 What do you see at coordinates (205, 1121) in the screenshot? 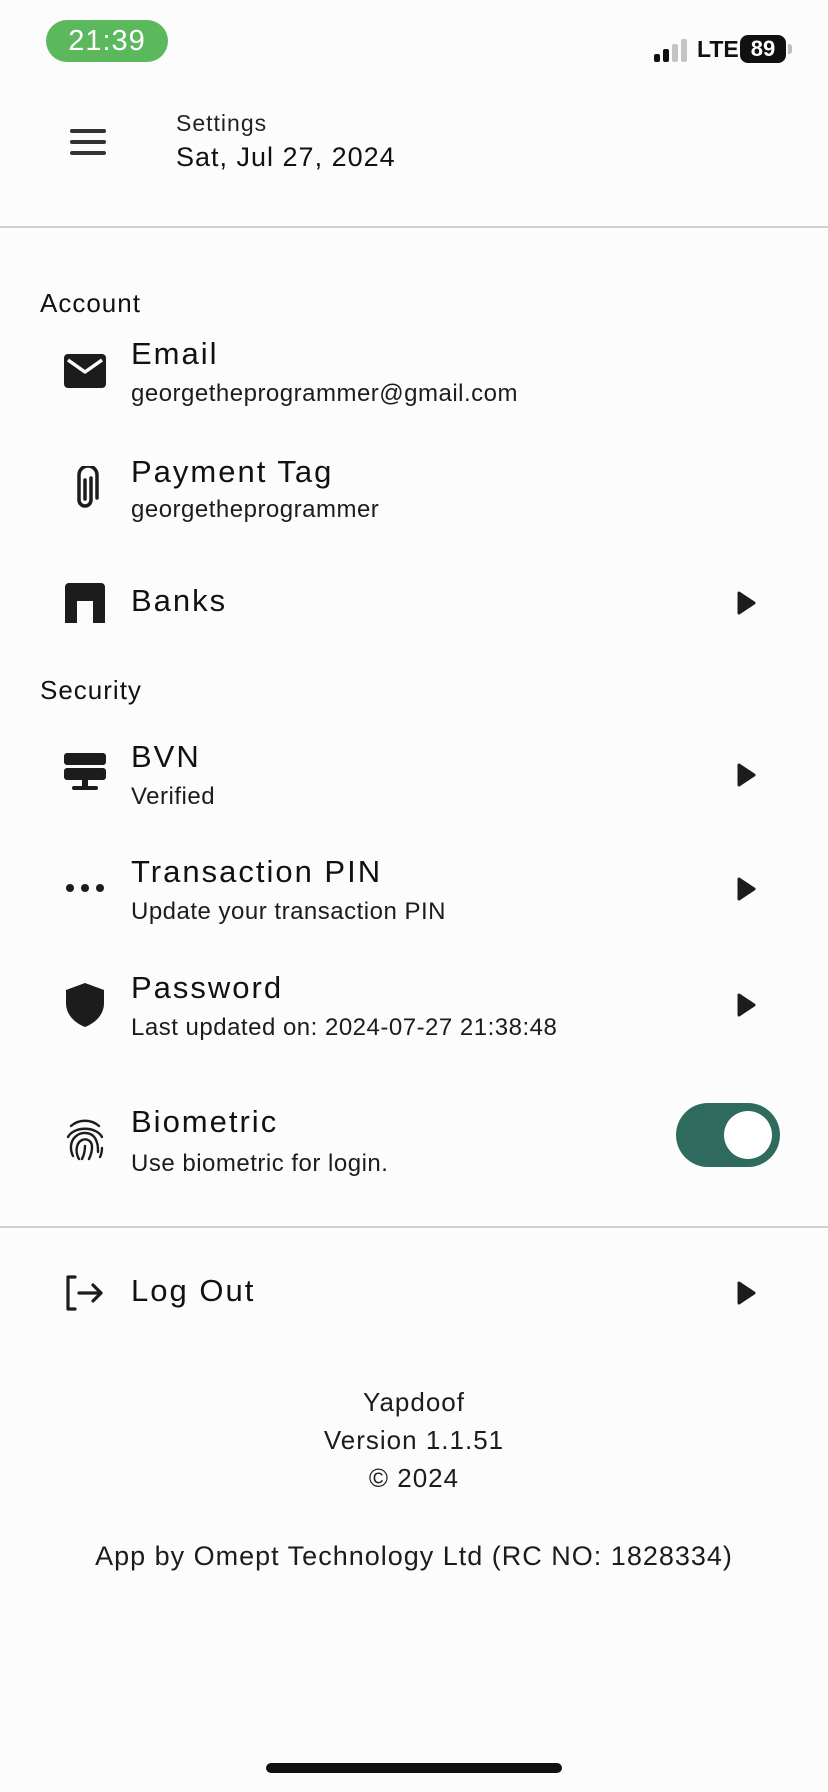
I see `biometric-title: Biometric` at bounding box center [205, 1121].